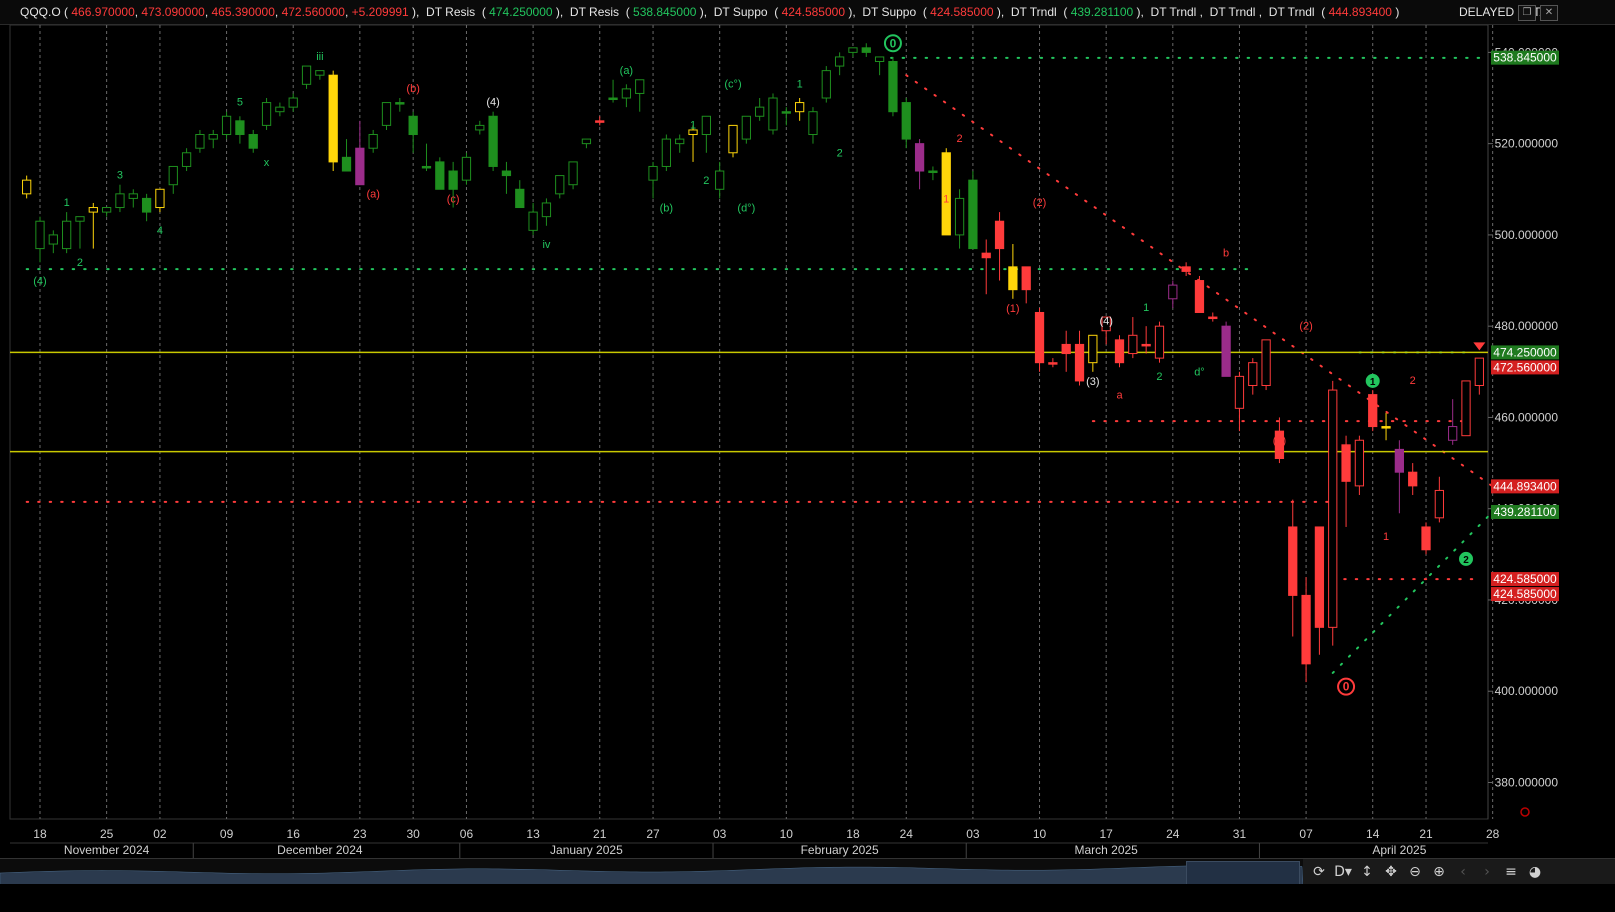 The height and width of the screenshot is (912, 1615). Describe the element at coordinates (652, 872) in the screenshot. I see `navigator-strip` at that location.